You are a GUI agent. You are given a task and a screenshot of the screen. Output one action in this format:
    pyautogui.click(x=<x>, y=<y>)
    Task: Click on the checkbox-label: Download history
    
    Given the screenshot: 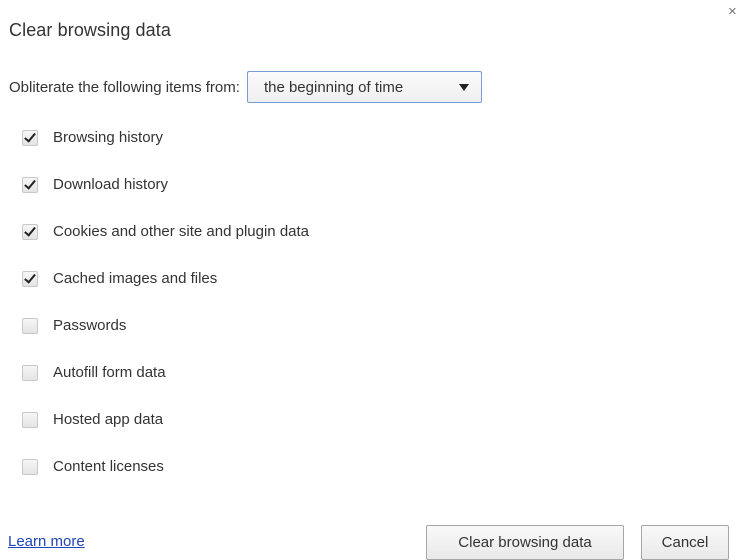 What is the action you would take?
    pyautogui.click(x=111, y=184)
    